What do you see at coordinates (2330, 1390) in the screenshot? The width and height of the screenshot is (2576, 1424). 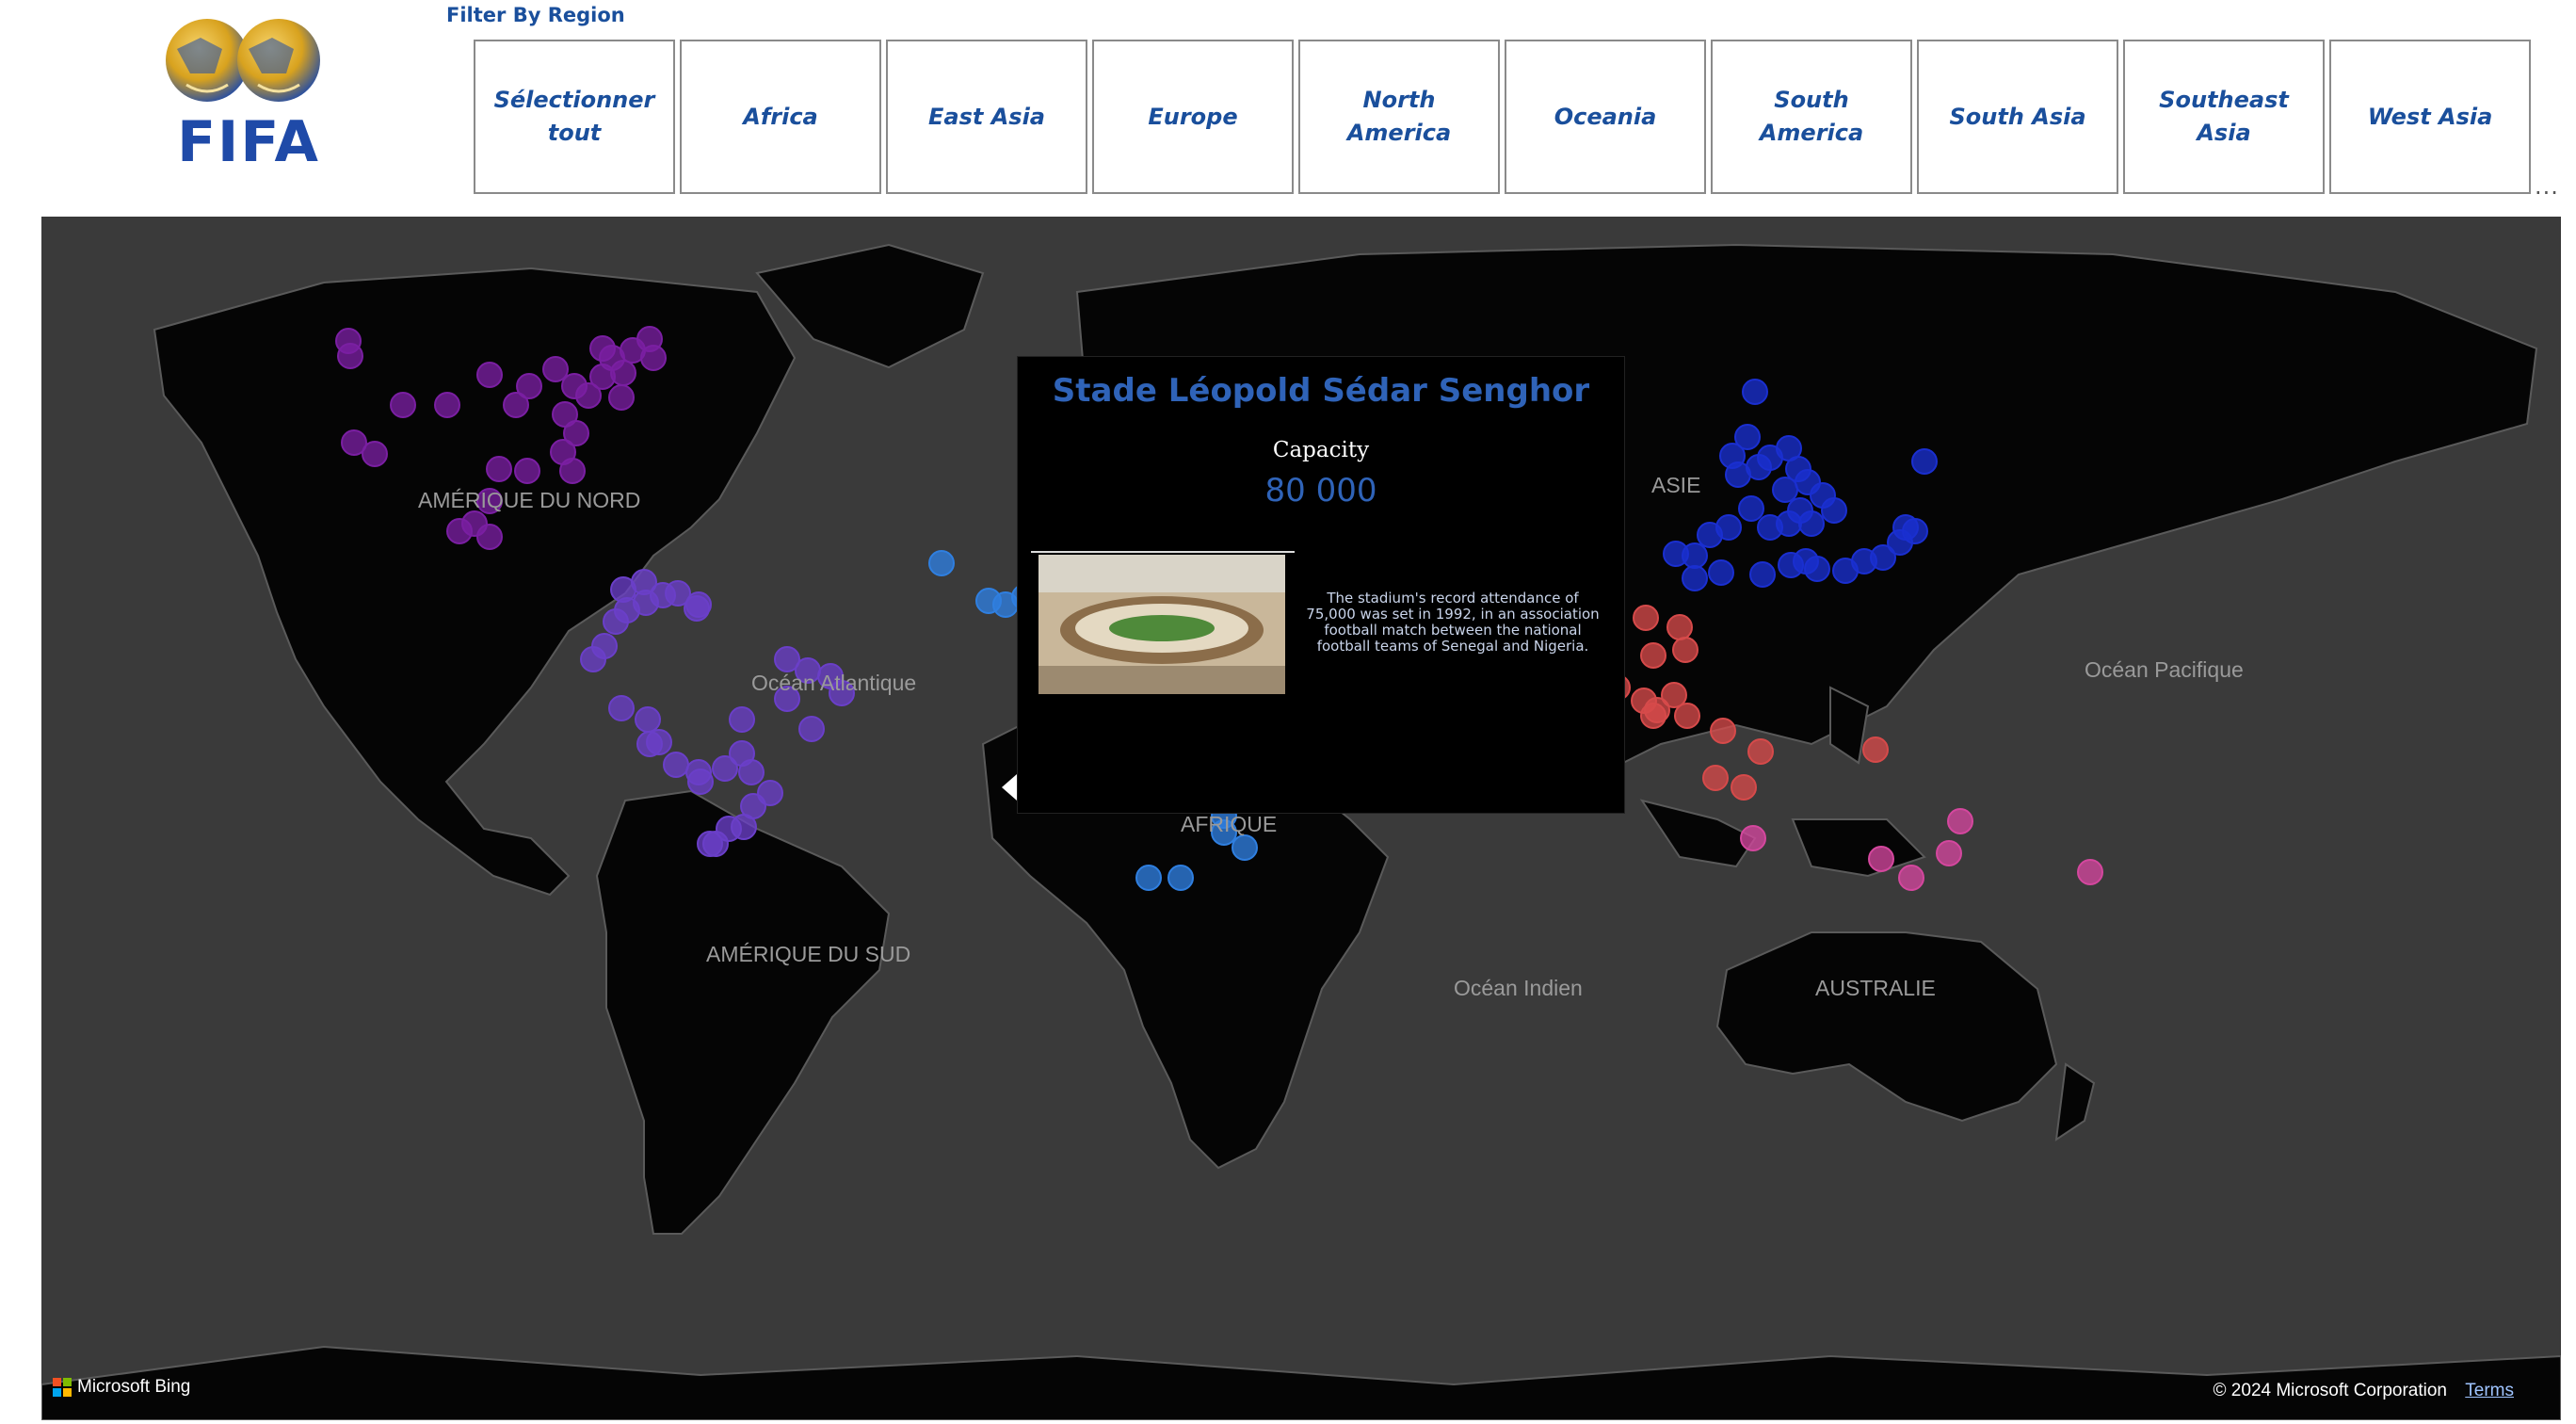 I see `copyright-text: © 2024 Microsoft Corporation` at bounding box center [2330, 1390].